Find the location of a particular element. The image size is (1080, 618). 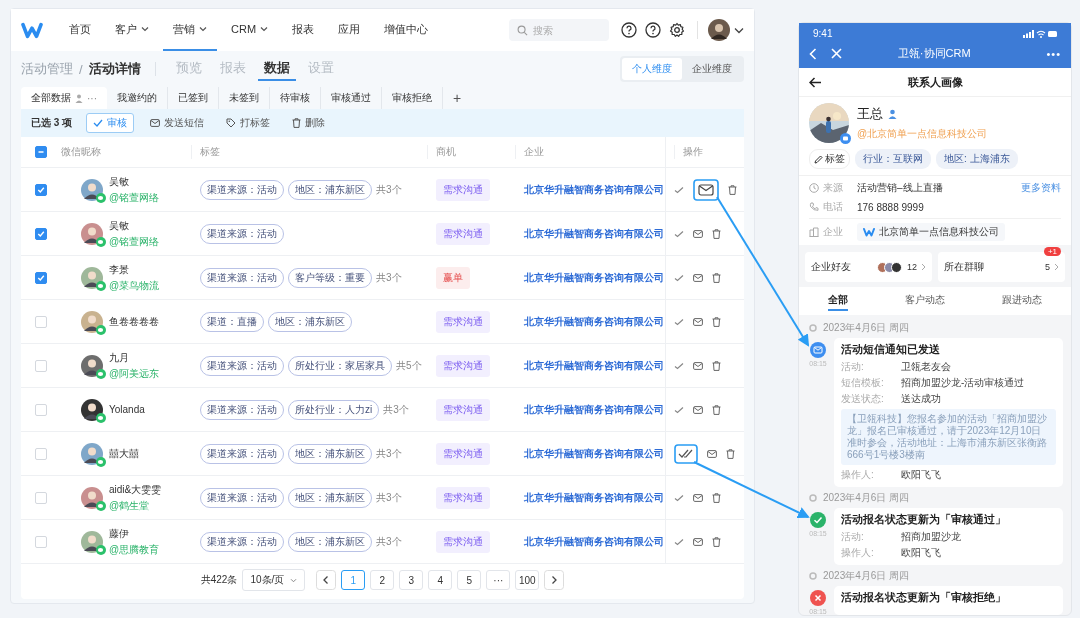

avatar is located at coordinates (719, 30).